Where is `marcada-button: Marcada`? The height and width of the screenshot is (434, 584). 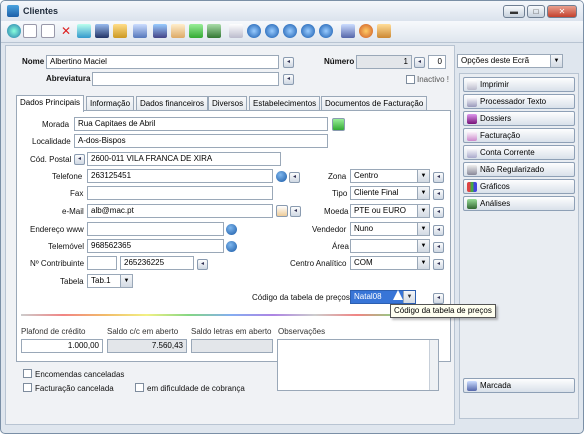 marcada-button: Marcada is located at coordinates (519, 385).